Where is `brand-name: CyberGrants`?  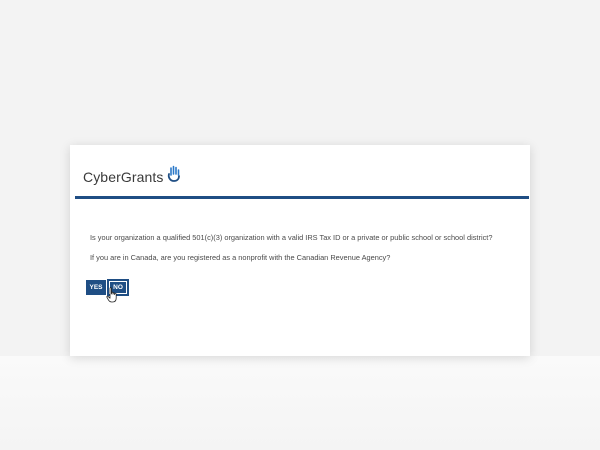
brand-name: CyberGrants is located at coordinates (123, 177).